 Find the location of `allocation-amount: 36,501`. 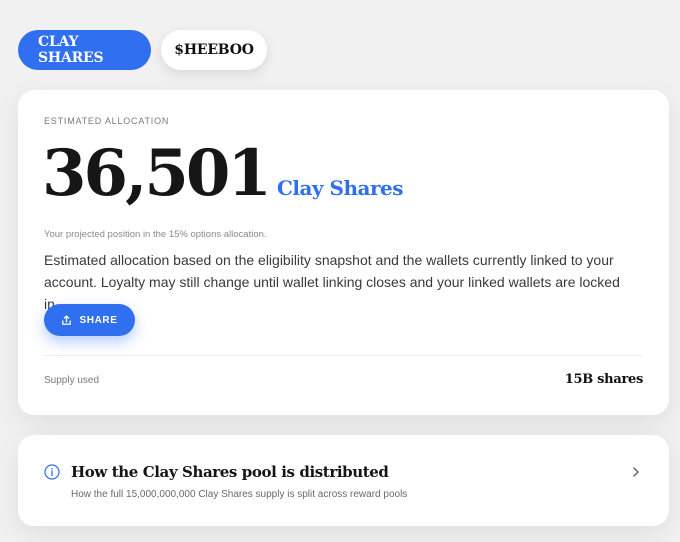

allocation-amount: 36,501 is located at coordinates (157, 173).